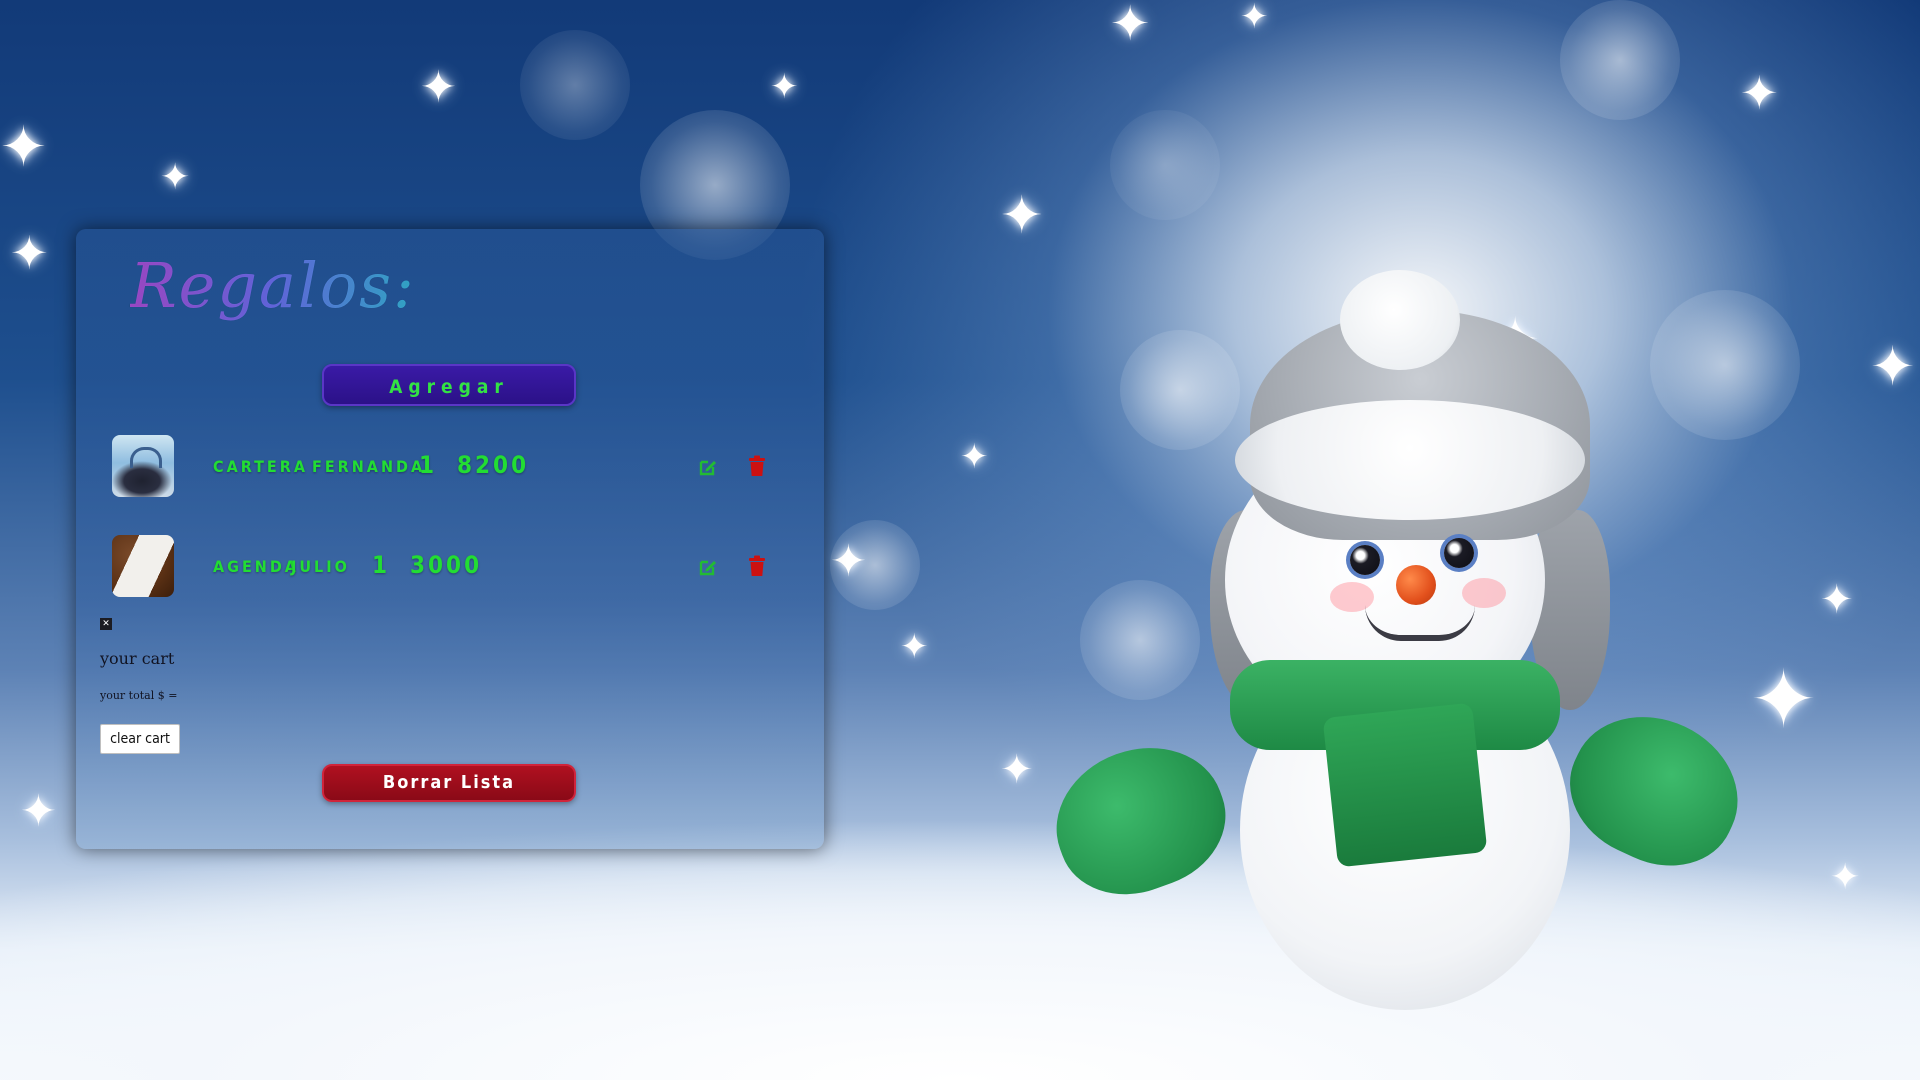 Image resolution: width=1920 pixels, height=1080 pixels. Describe the element at coordinates (1400, 320) in the screenshot. I see `snowman-pompom` at that location.